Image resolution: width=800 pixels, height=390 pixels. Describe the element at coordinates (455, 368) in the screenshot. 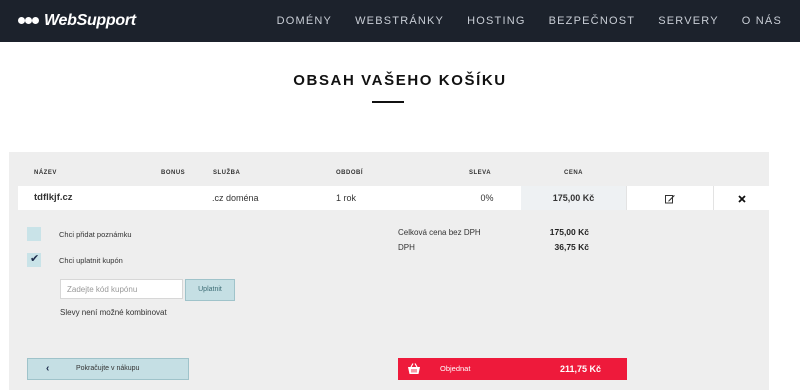

I see `order-button-label: Objednat` at that location.